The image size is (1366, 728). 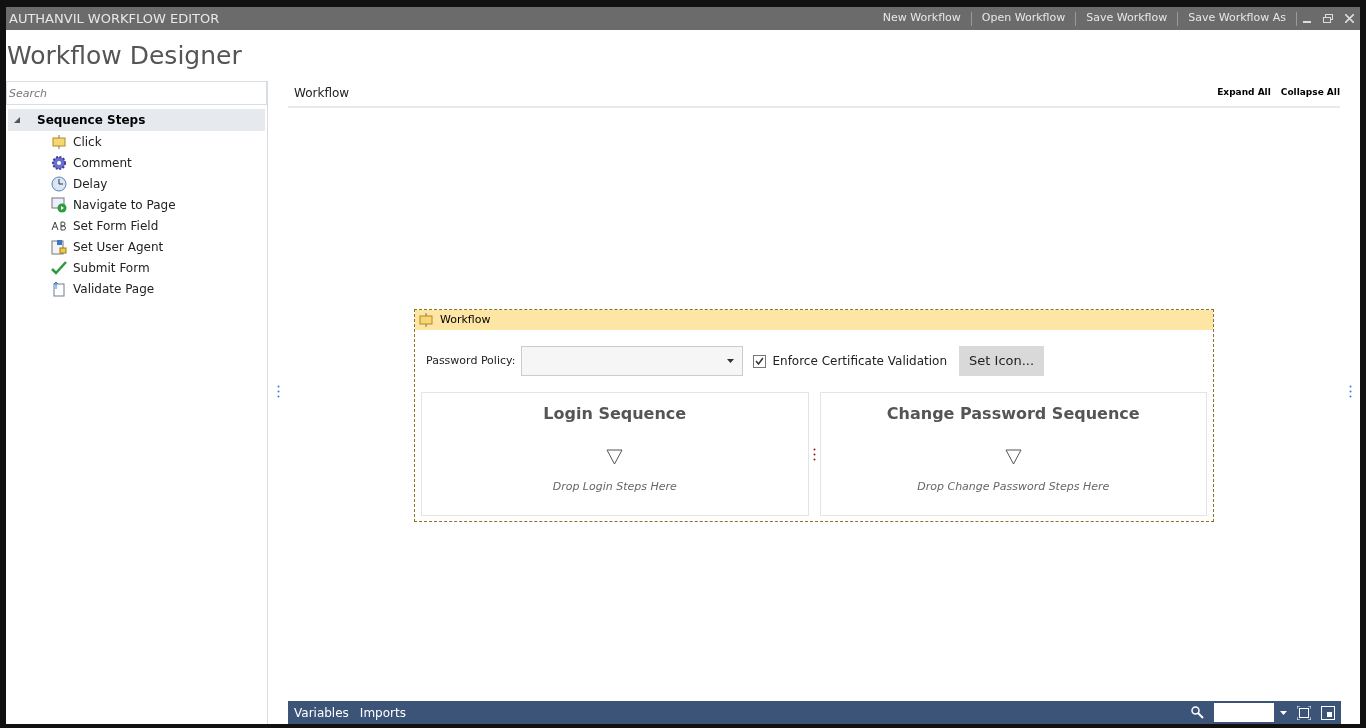 What do you see at coordinates (1197, 712) in the screenshot?
I see `search-icon` at bounding box center [1197, 712].